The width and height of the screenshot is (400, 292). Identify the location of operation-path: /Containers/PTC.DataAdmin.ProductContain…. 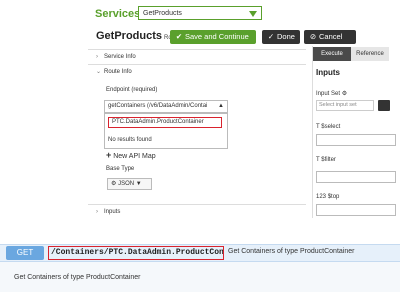
(136, 253).